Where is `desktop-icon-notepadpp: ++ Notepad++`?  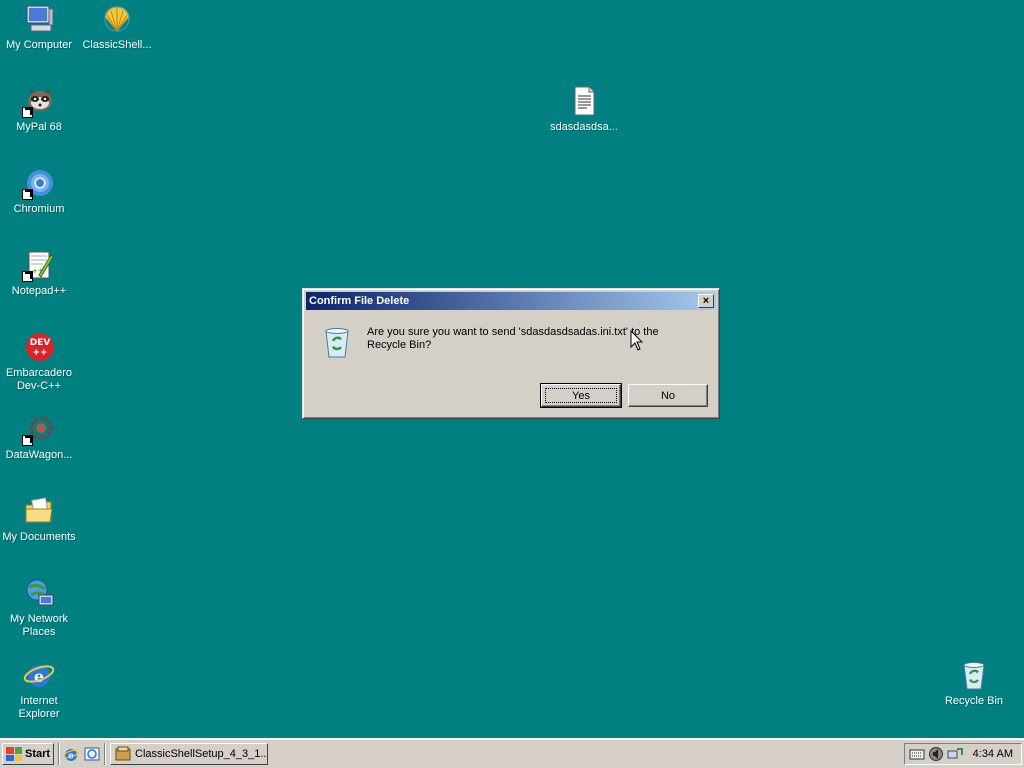 desktop-icon-notepadpp: ++ Notepad++ is located at coordinates (39, 273).